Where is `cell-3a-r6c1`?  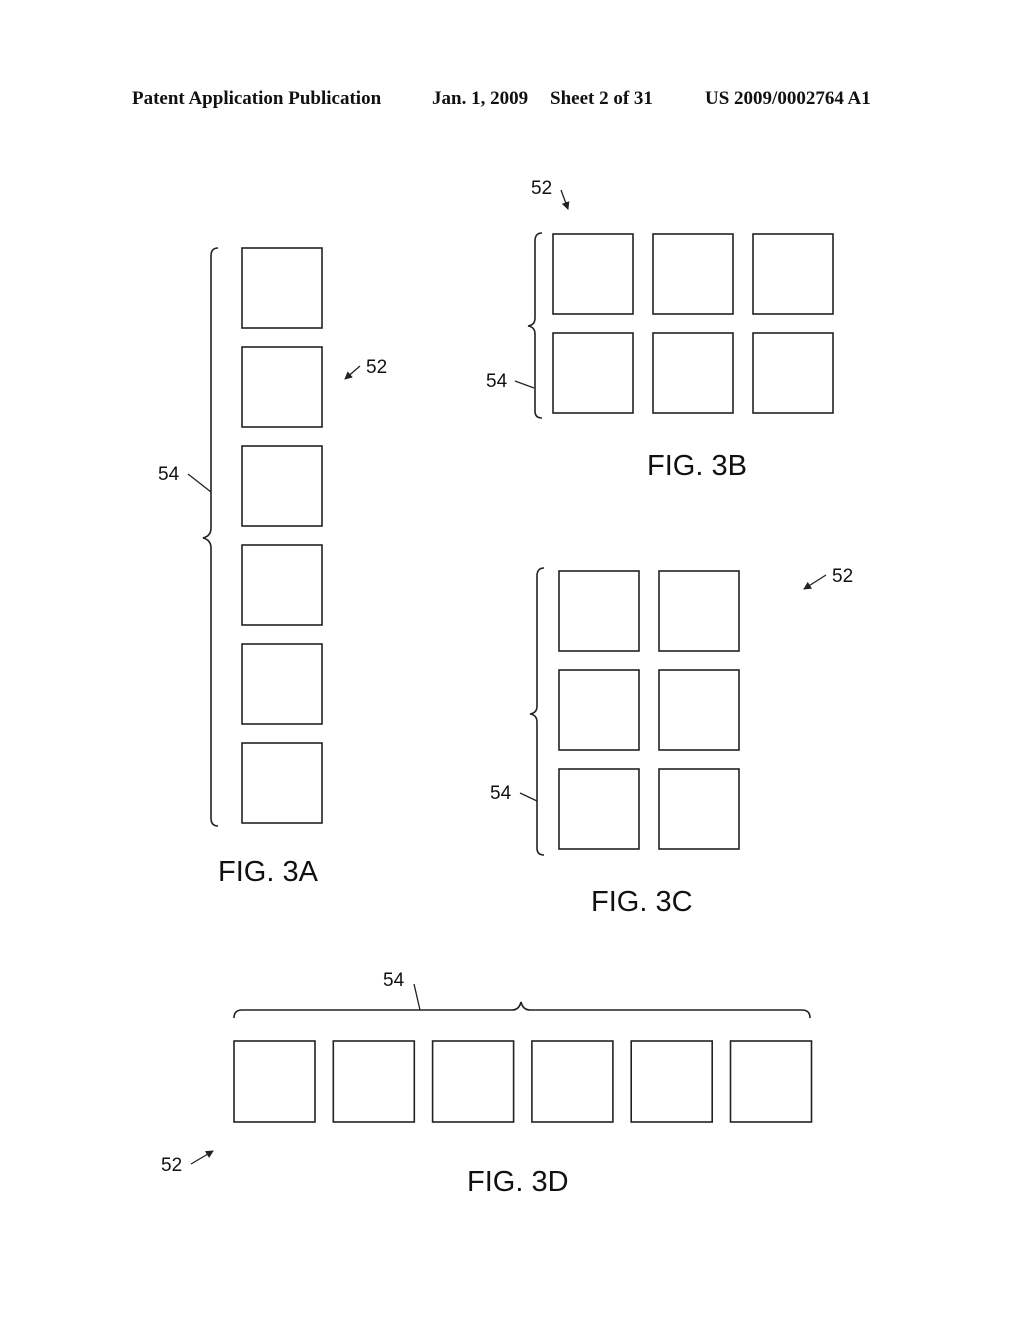
cell-3a-r6c1 is located at coordinates (282, 783).